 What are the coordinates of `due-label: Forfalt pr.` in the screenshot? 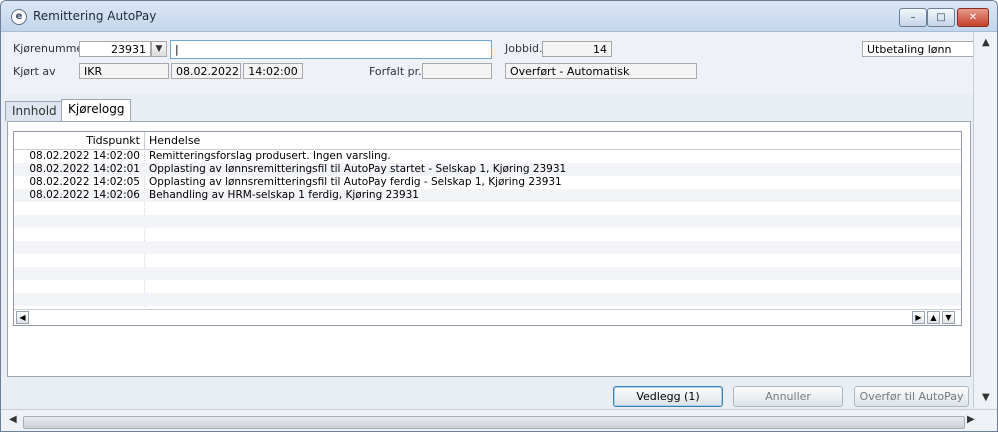 It's located at (395, 71).